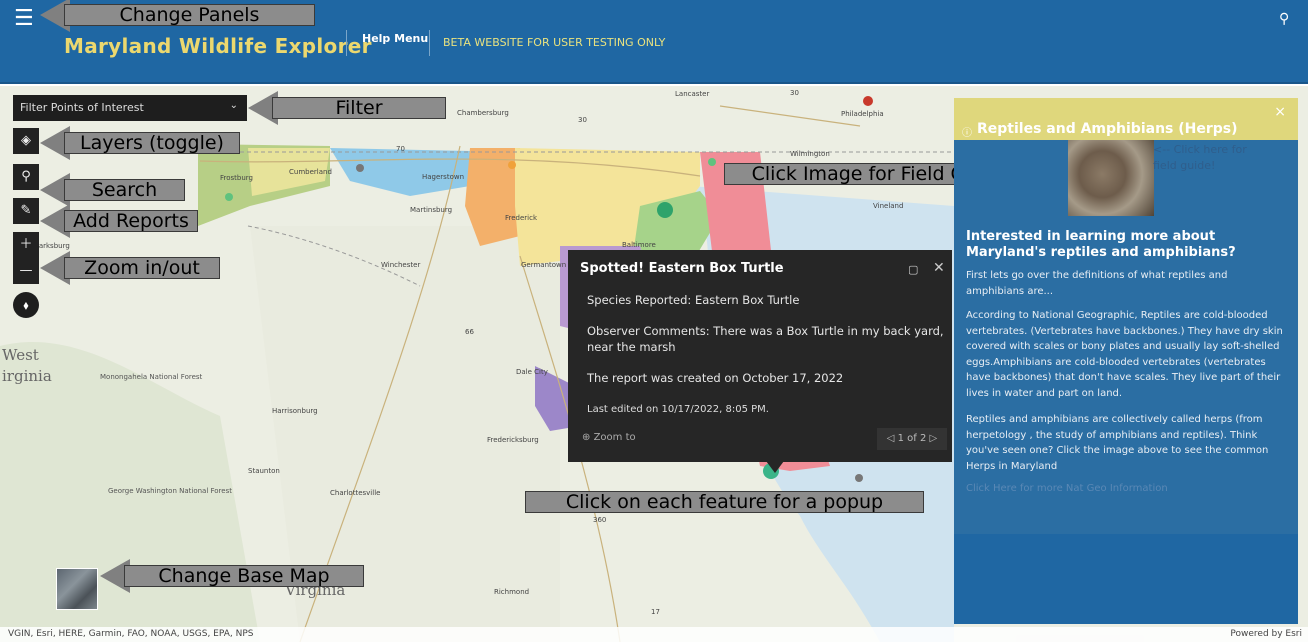  I want to click on popup-pager: ◁ 1 of 2 ▷, so click(912, 439).